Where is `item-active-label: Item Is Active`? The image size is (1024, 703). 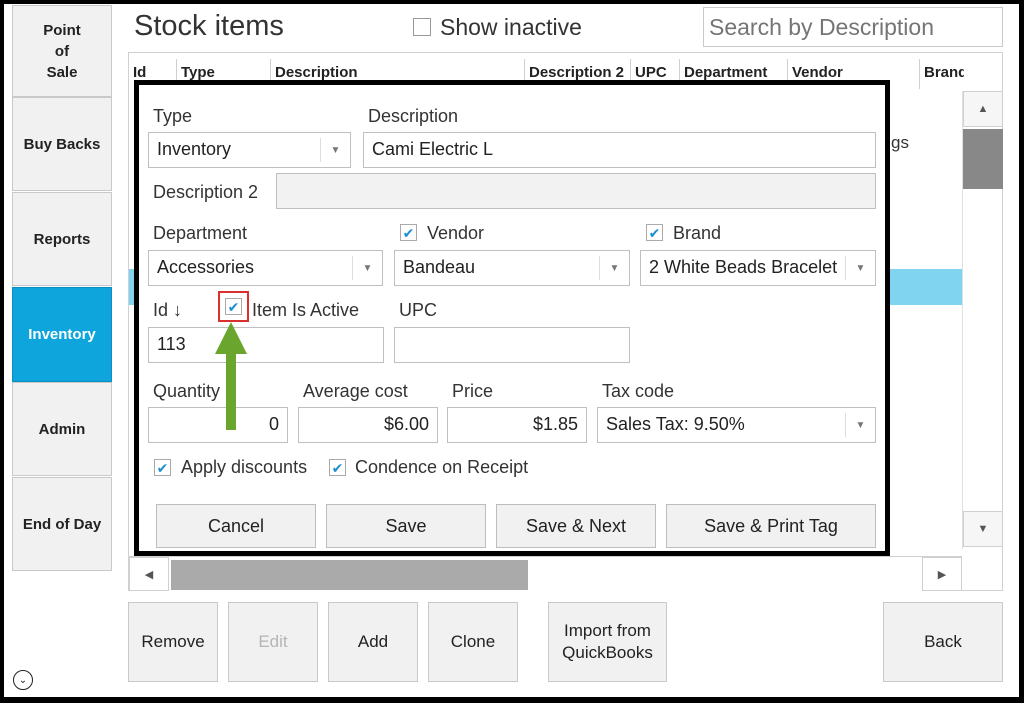
item-active-label: Item Is Active is located at coordinates (306, 310).